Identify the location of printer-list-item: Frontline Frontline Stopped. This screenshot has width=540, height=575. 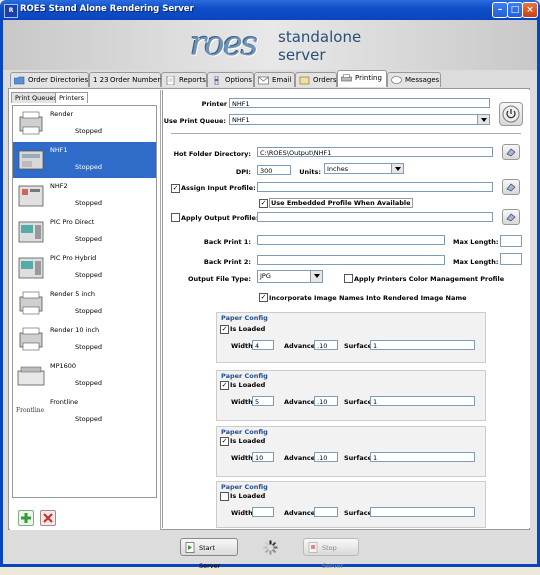
(84, 412).